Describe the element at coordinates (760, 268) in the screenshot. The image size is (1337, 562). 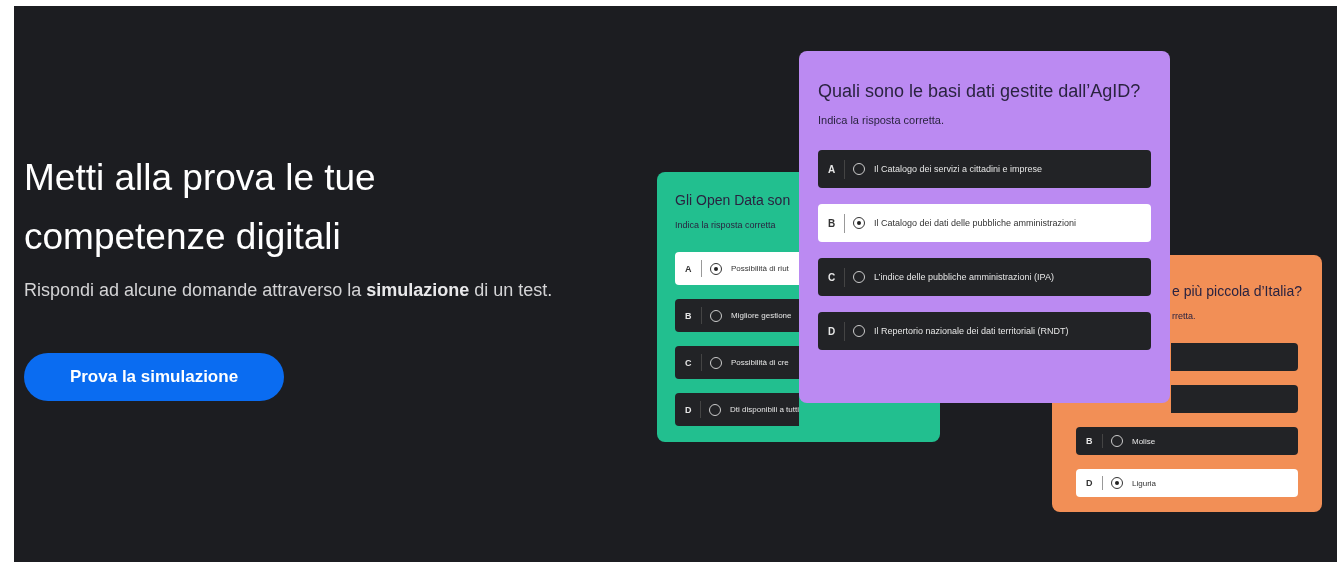
I see `option-text: Possibilità di riut` at that location.